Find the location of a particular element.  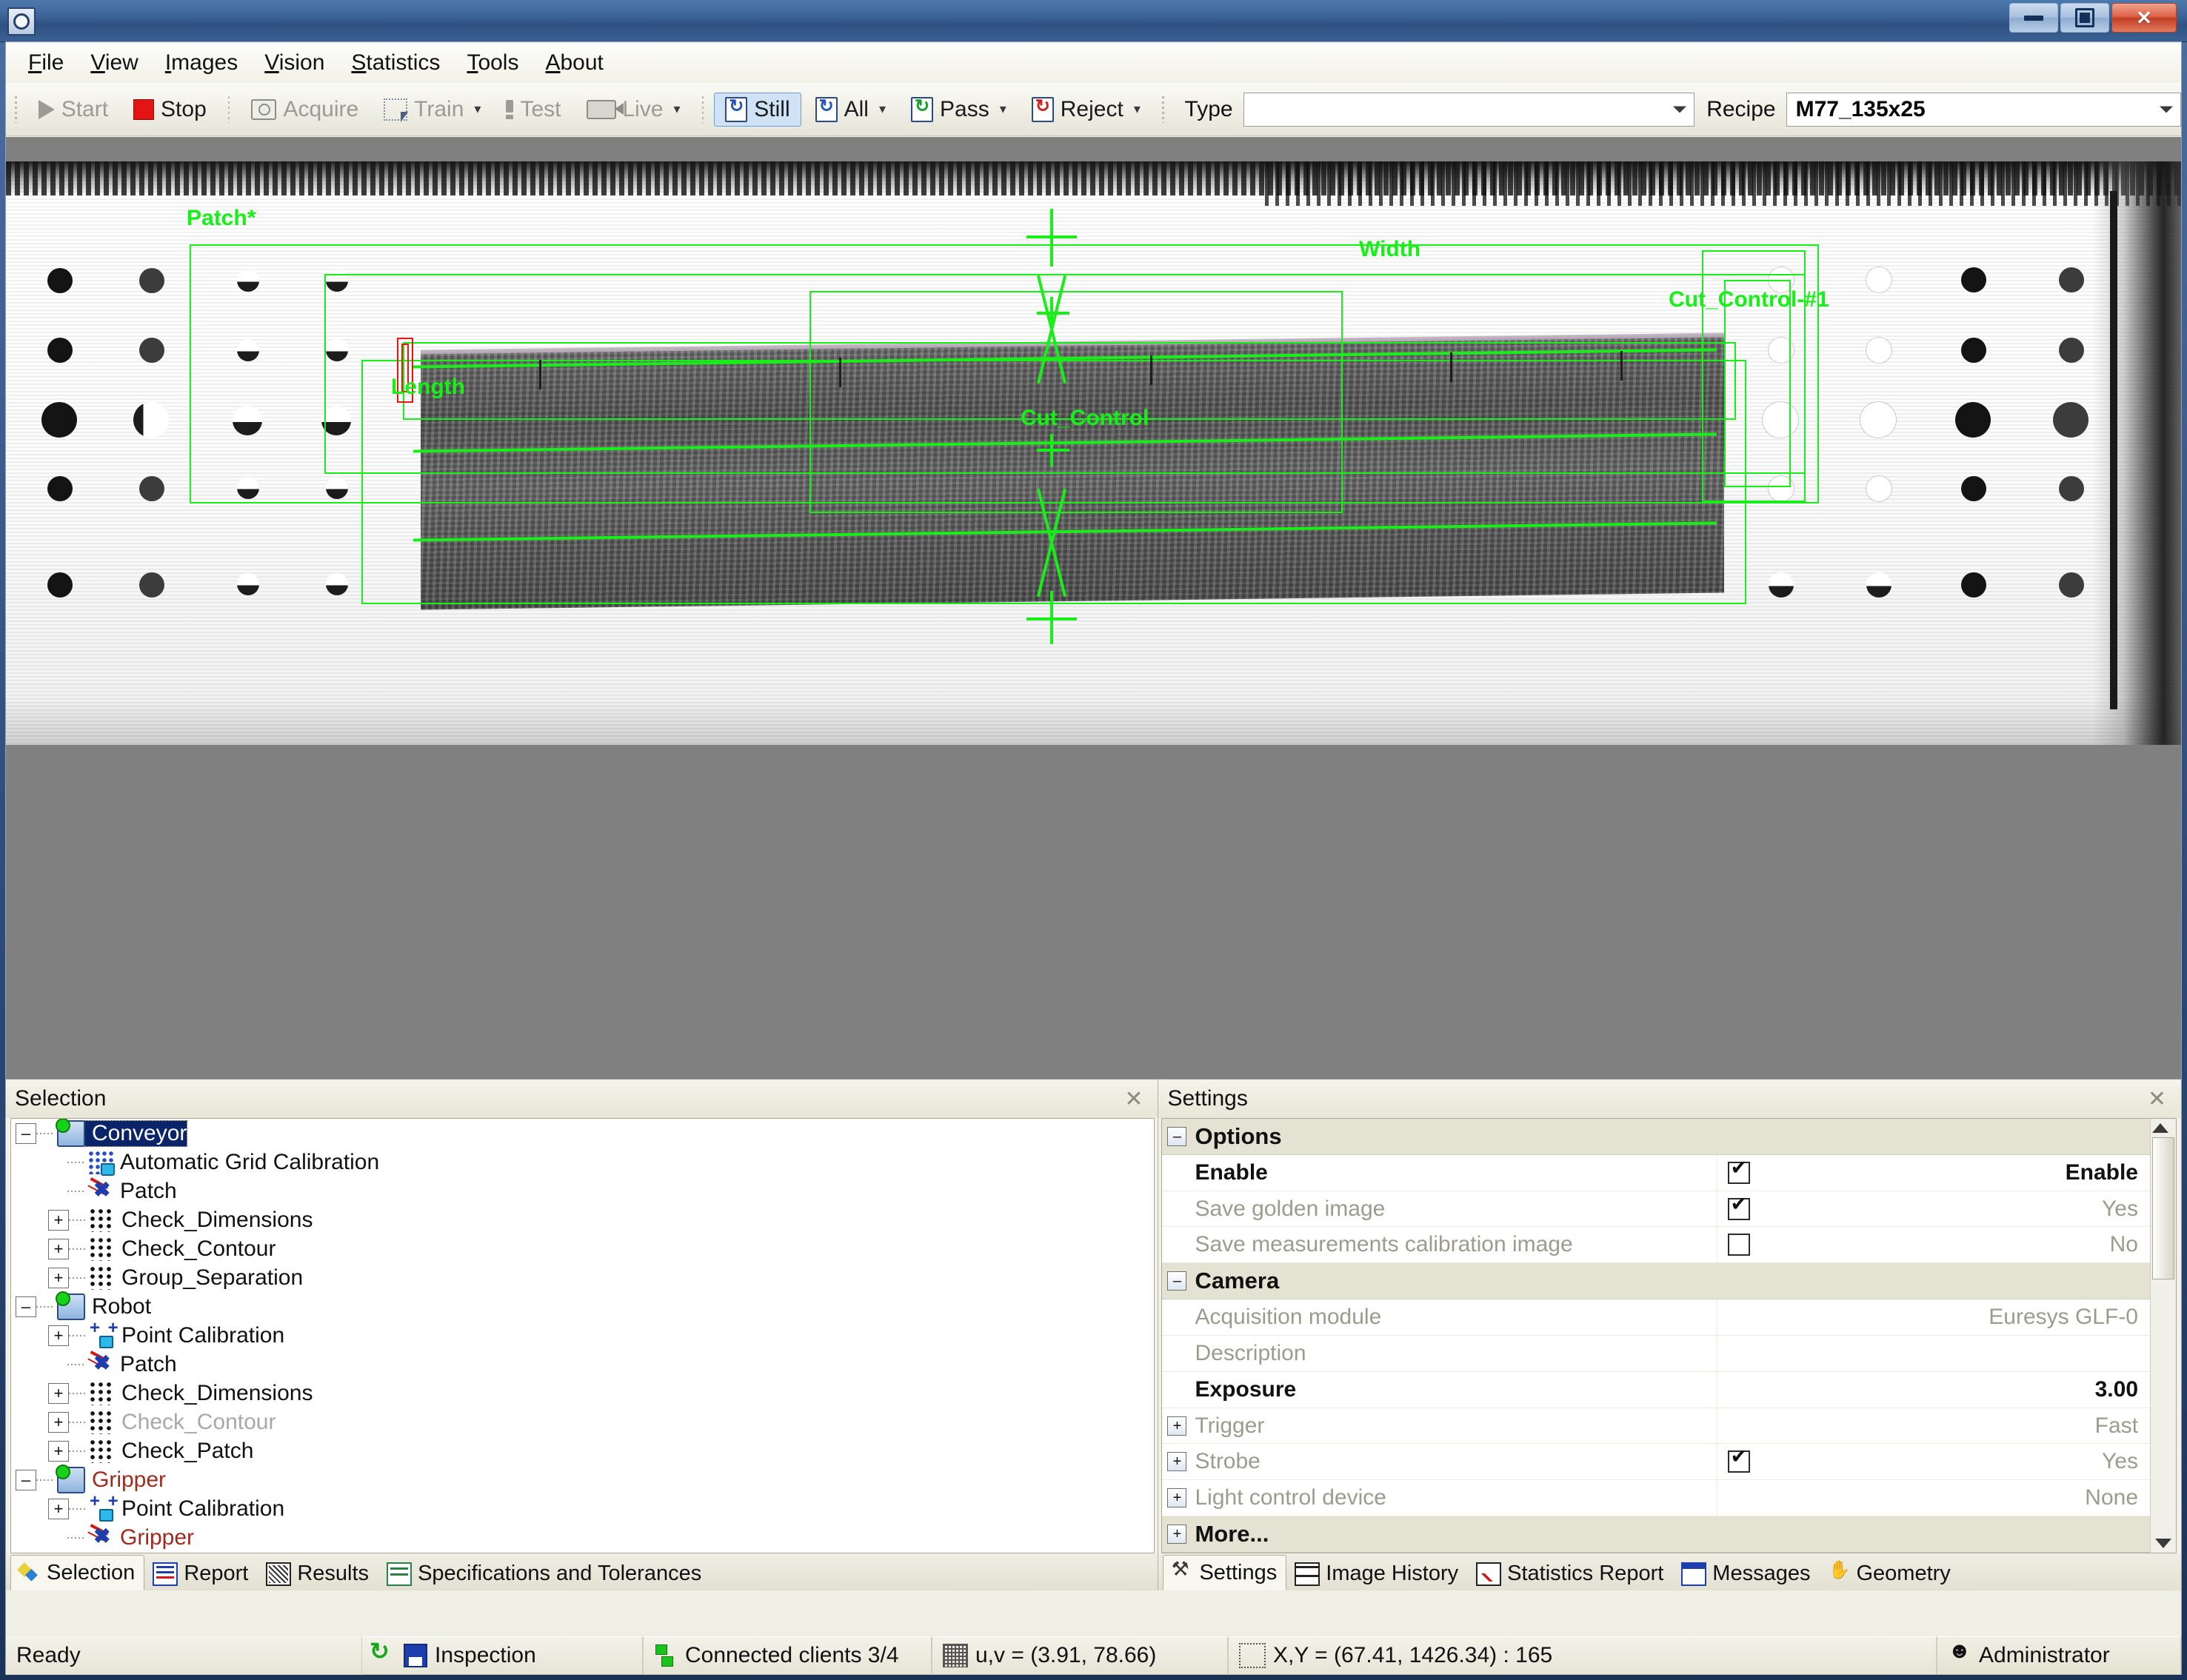

chevron-down-icon: ▾ is located at coordinates (477, 109).